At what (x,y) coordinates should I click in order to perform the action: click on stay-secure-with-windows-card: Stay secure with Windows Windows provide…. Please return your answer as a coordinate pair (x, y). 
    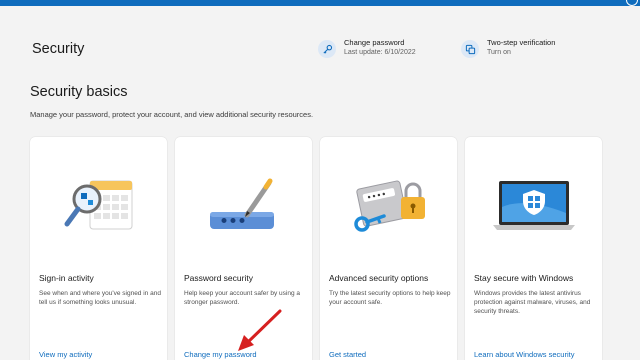
    Looking at the image, I should click on (533, 248).